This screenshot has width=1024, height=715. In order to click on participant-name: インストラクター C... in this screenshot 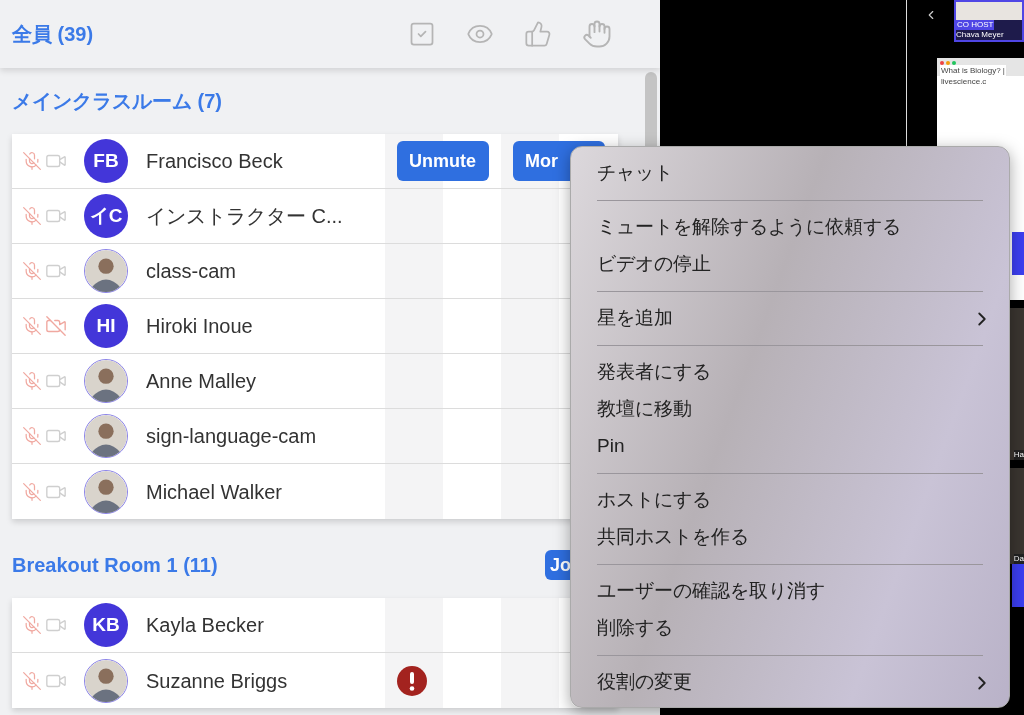, I will do `click(244, 216)`.